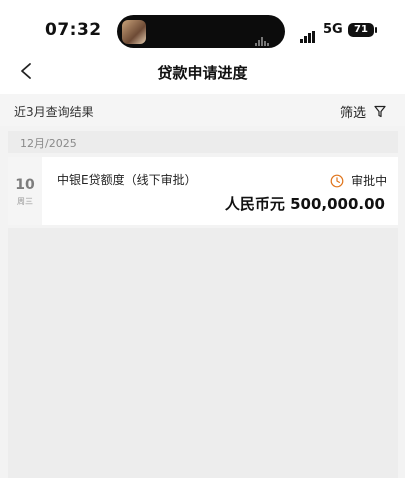 Image resolution: width=405 pixels, height=478 pixels. I want to click on battery-icon: 71, so click(361, 30).